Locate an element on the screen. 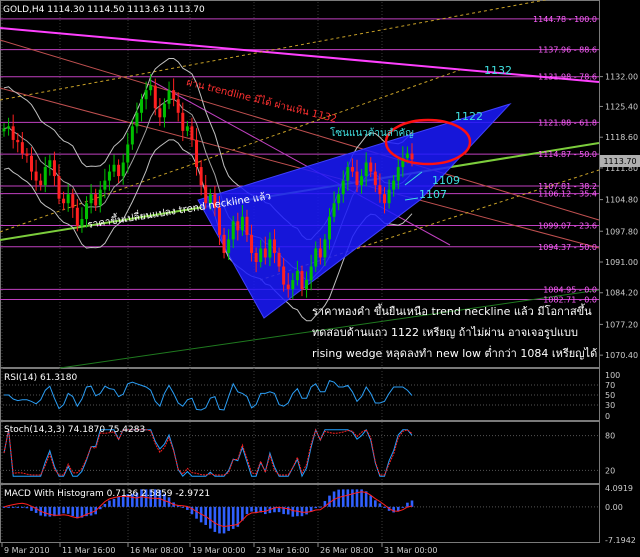  resistance-text: โซนแนวต้านสำคัญ is located at coordinates (372, 132).